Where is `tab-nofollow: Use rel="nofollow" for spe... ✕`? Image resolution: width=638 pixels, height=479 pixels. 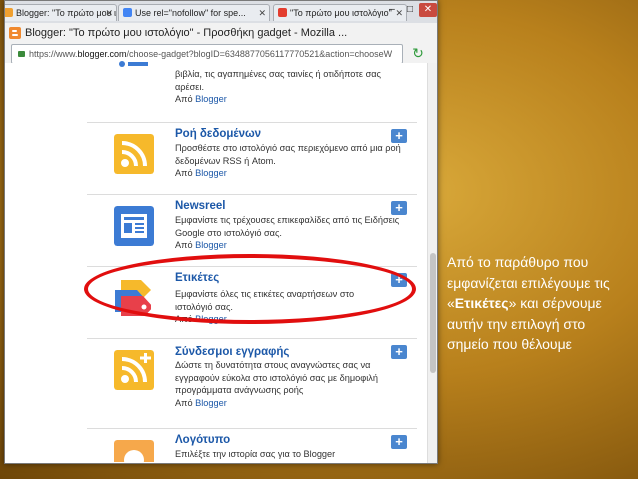
tab-nofollow: Use rel="nofollow" for spe... ✕ is located at coordinates (194, 12).